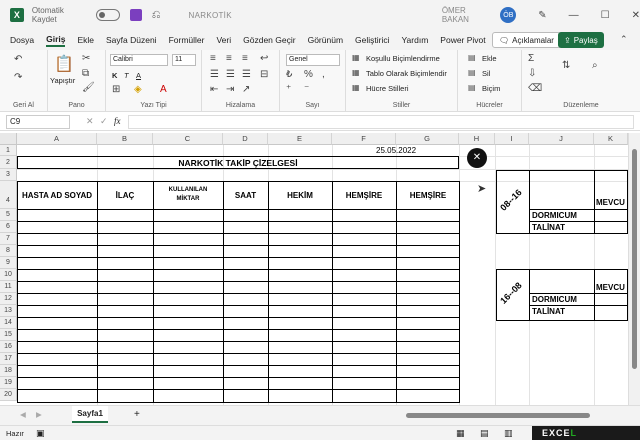  Describe the element at coordinates (8, 275) in the screenshot. I see `row-header-10: 10` at that location.